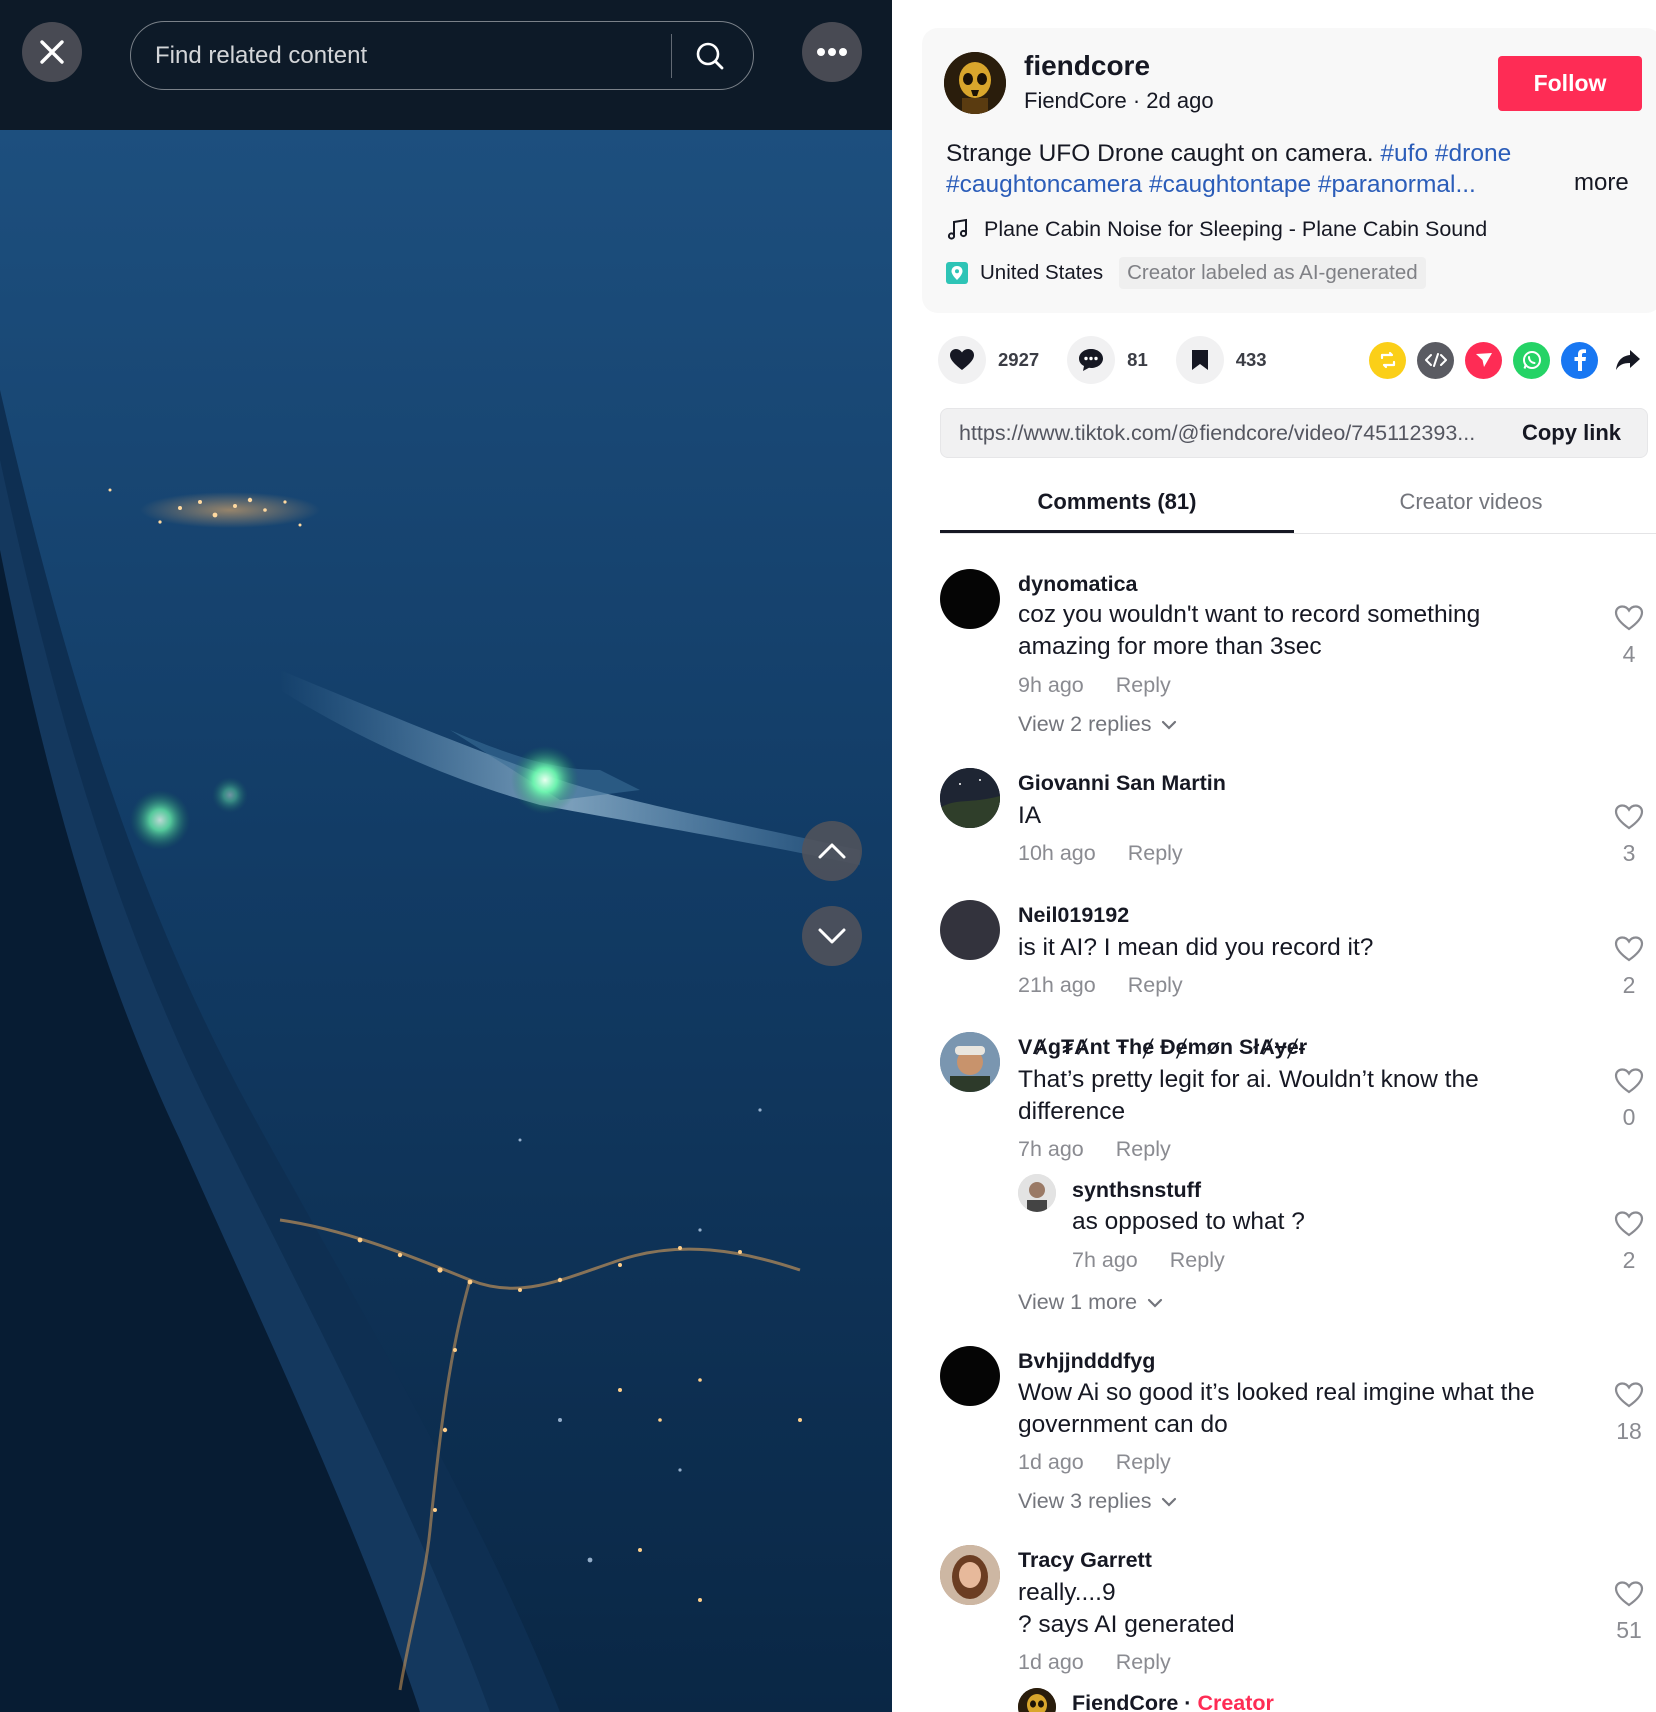 This screenshot has width=1656, height=1712. I want to click on video-topbar, so click(446, 65).